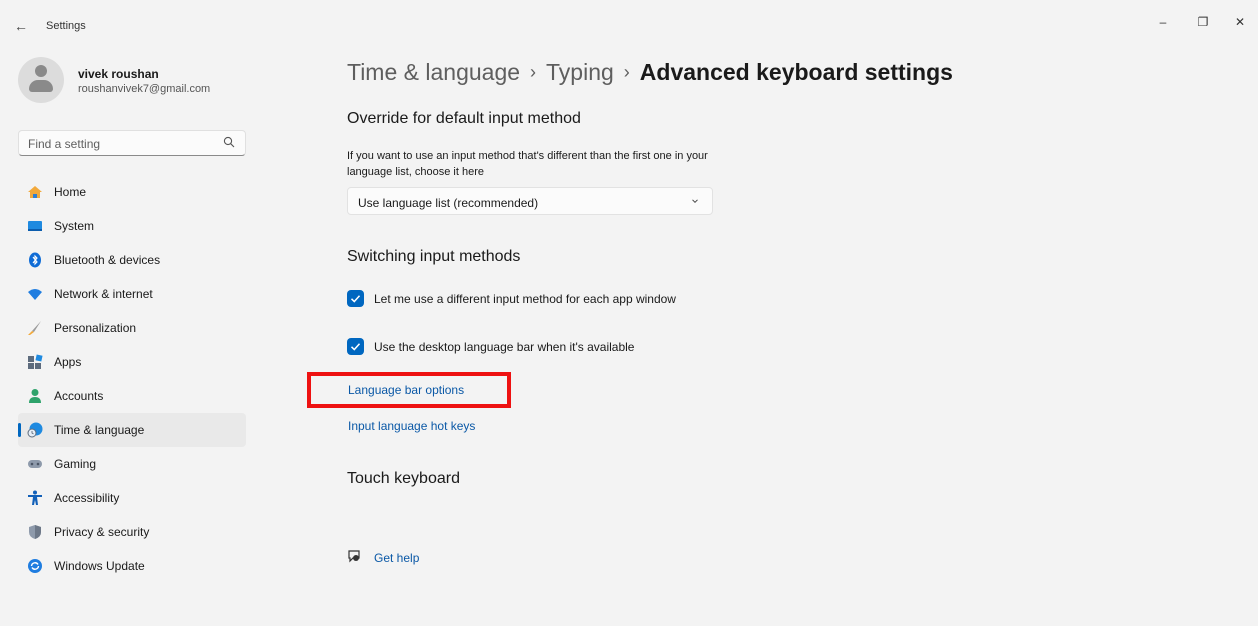 This screenshot has width=1258, height=626. I want to click on sidebar-item-home: Home, so click(132, 192).